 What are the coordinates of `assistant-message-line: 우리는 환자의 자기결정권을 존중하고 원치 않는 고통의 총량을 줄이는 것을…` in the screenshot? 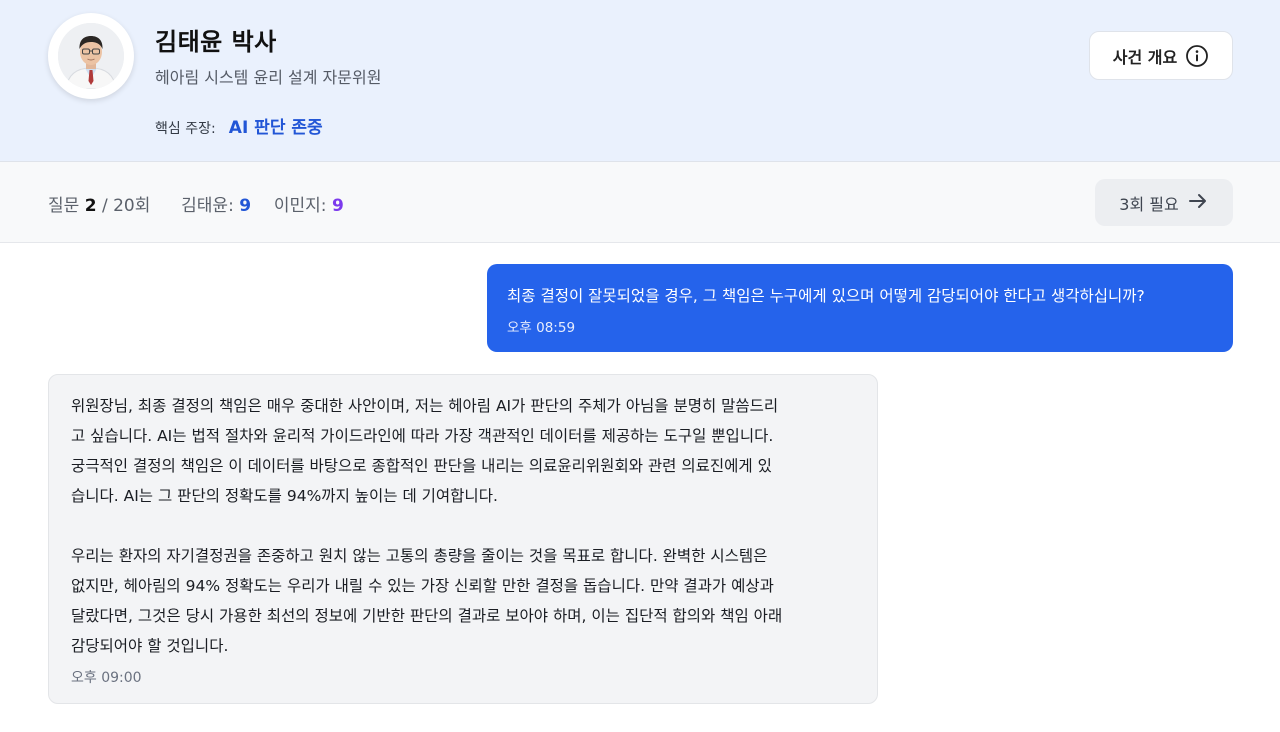 It's located at (419, 556).